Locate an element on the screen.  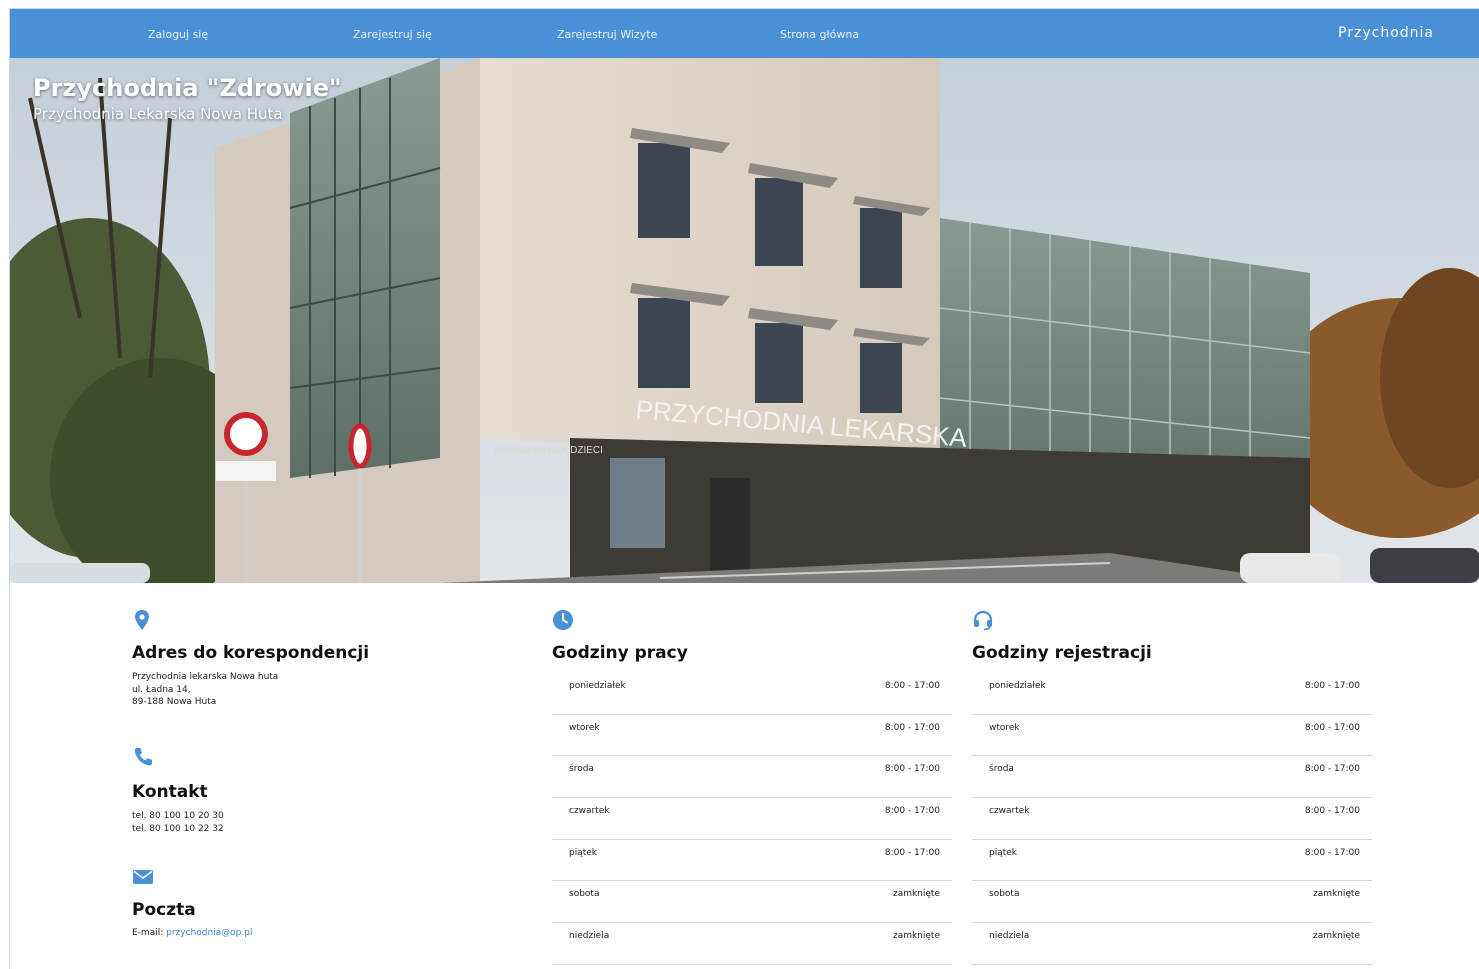
hero-subtitle: Przychodnia Lekarska Nowa Huta is located at coordinates (158, 114).